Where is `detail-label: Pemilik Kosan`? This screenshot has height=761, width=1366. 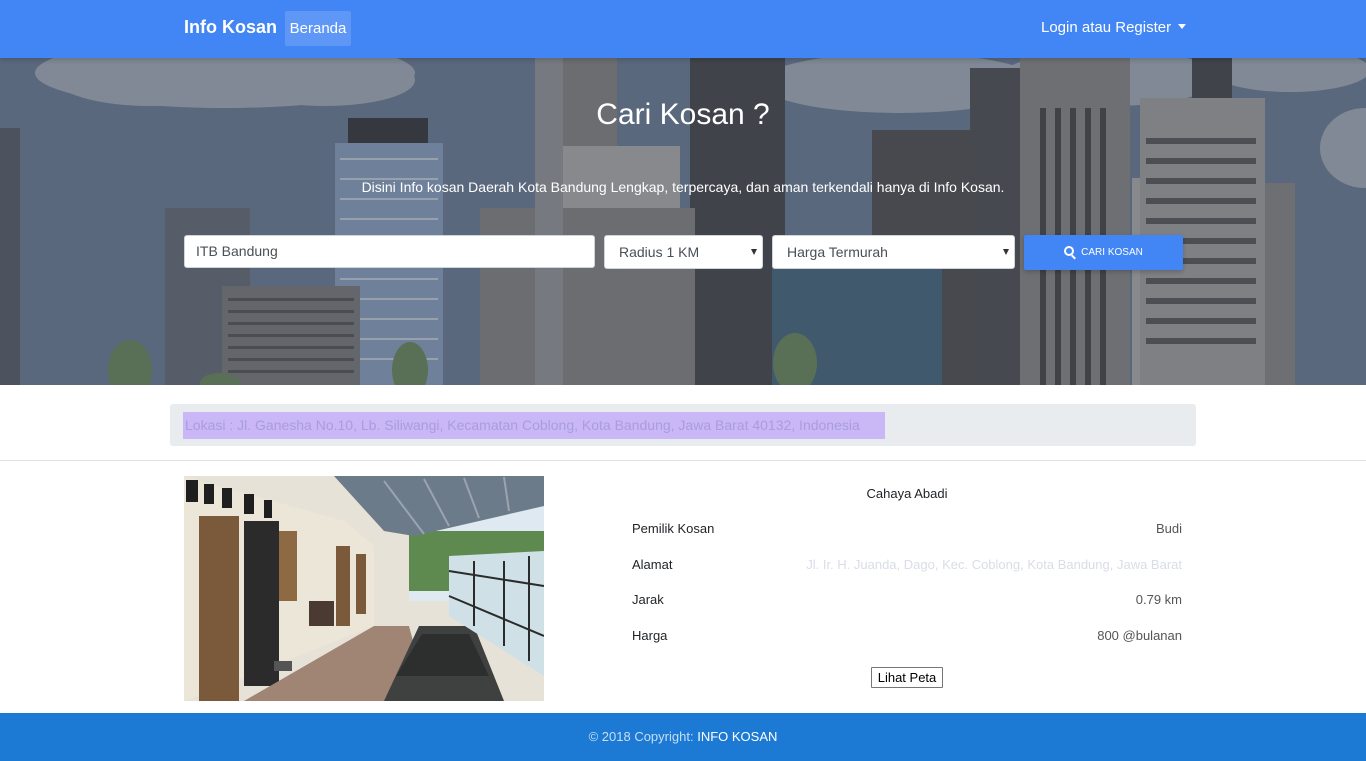 detail-label: Pemilik Kosan is located at coordinates (673, 528).